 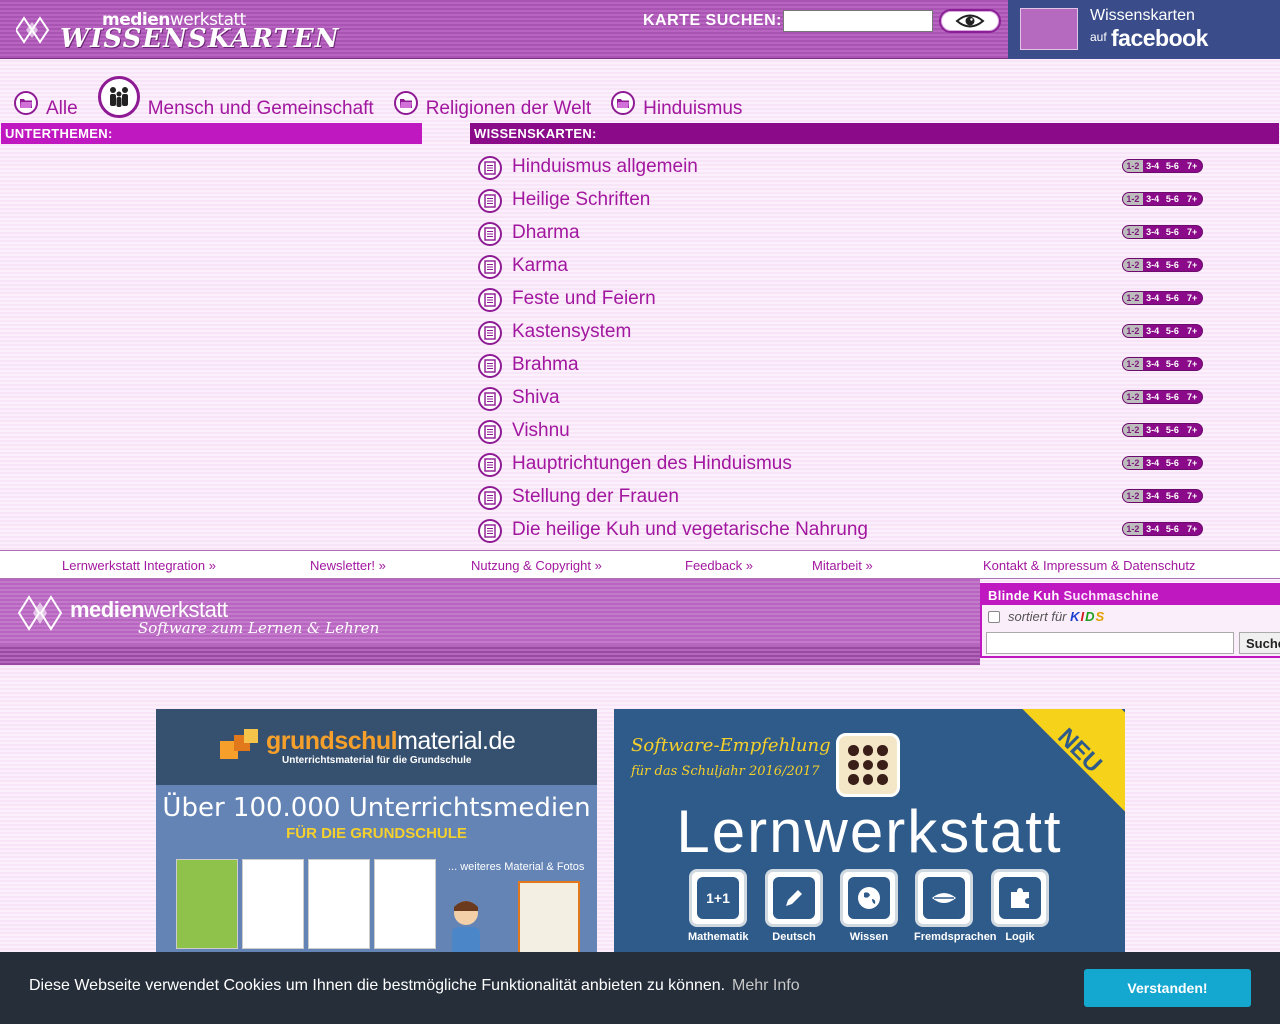 I want to click on cookie-accept-button: Verstanden!, so click(x=1167, y=988).